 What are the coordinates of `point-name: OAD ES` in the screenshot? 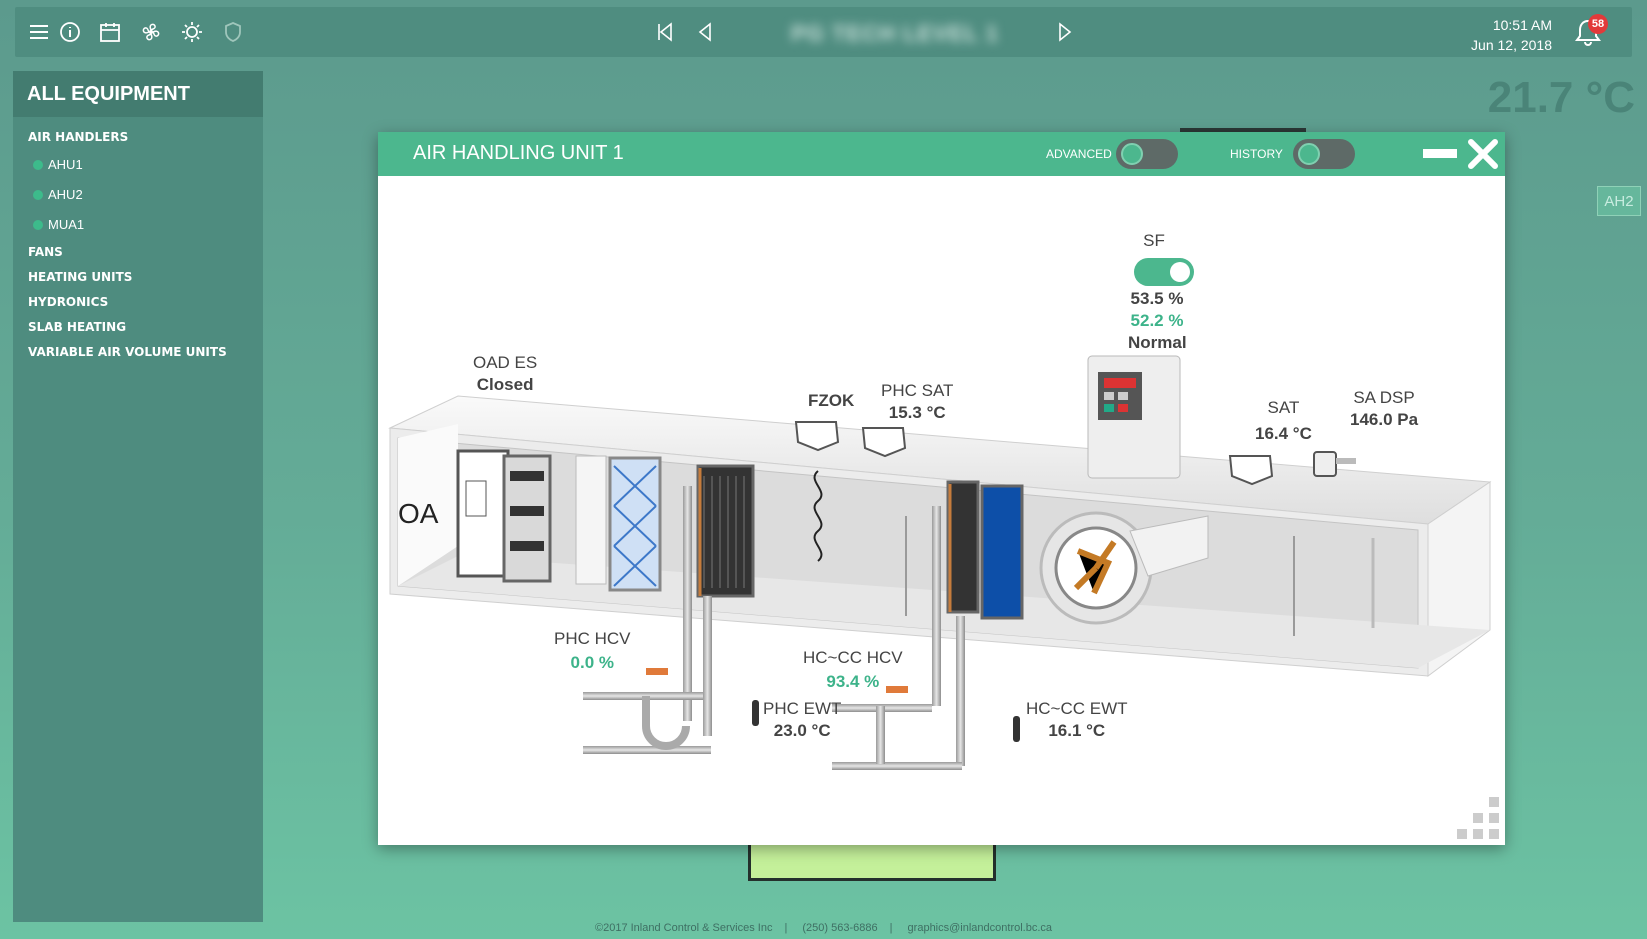 It's located at (505, 362).